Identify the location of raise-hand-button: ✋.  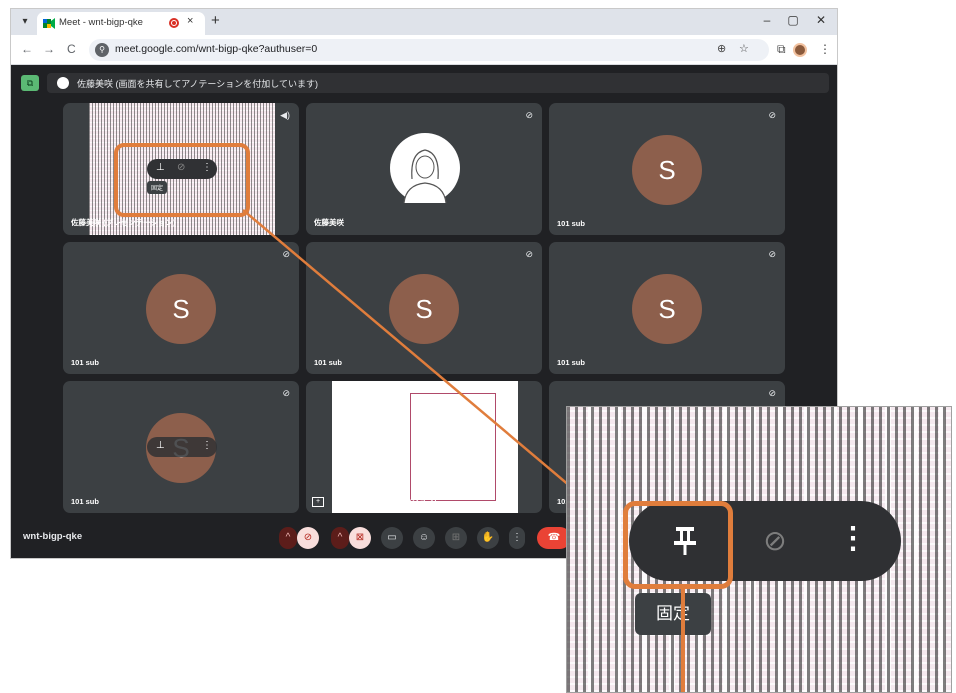
(488, 538).